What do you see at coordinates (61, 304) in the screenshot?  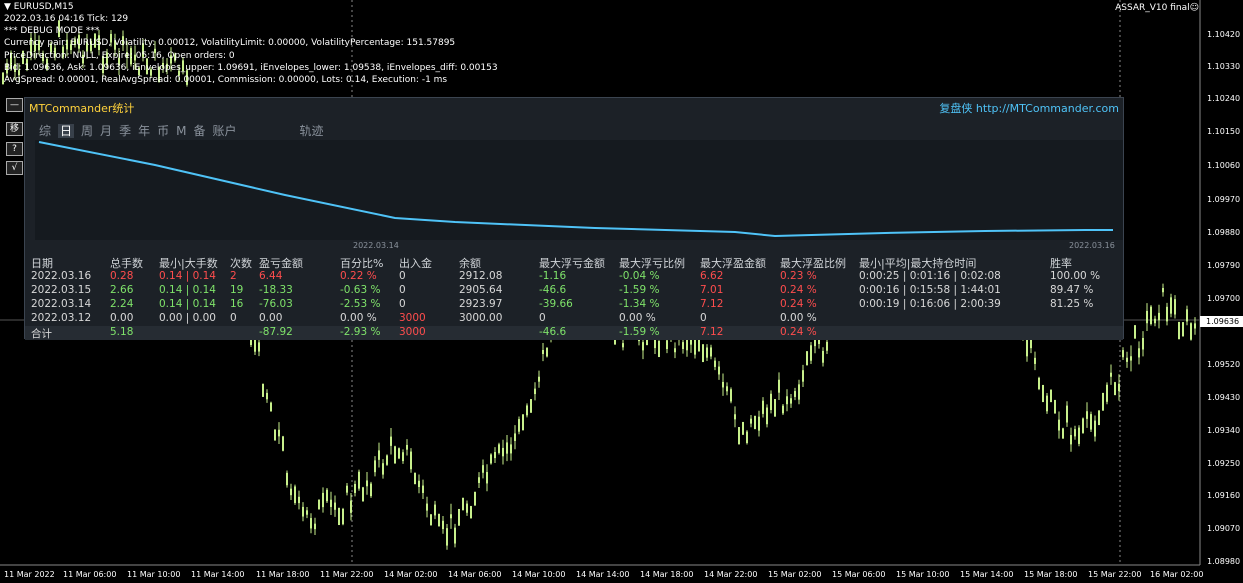 I see `table-cell: 2022.03.14` at bounding box center [61, 304].